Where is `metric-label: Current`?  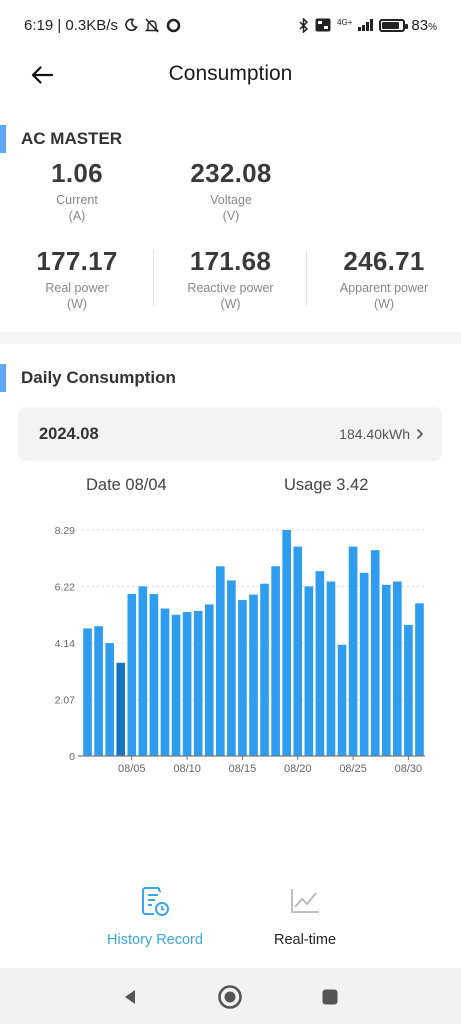 metric-label: Current is located at coordinates (77, 200).